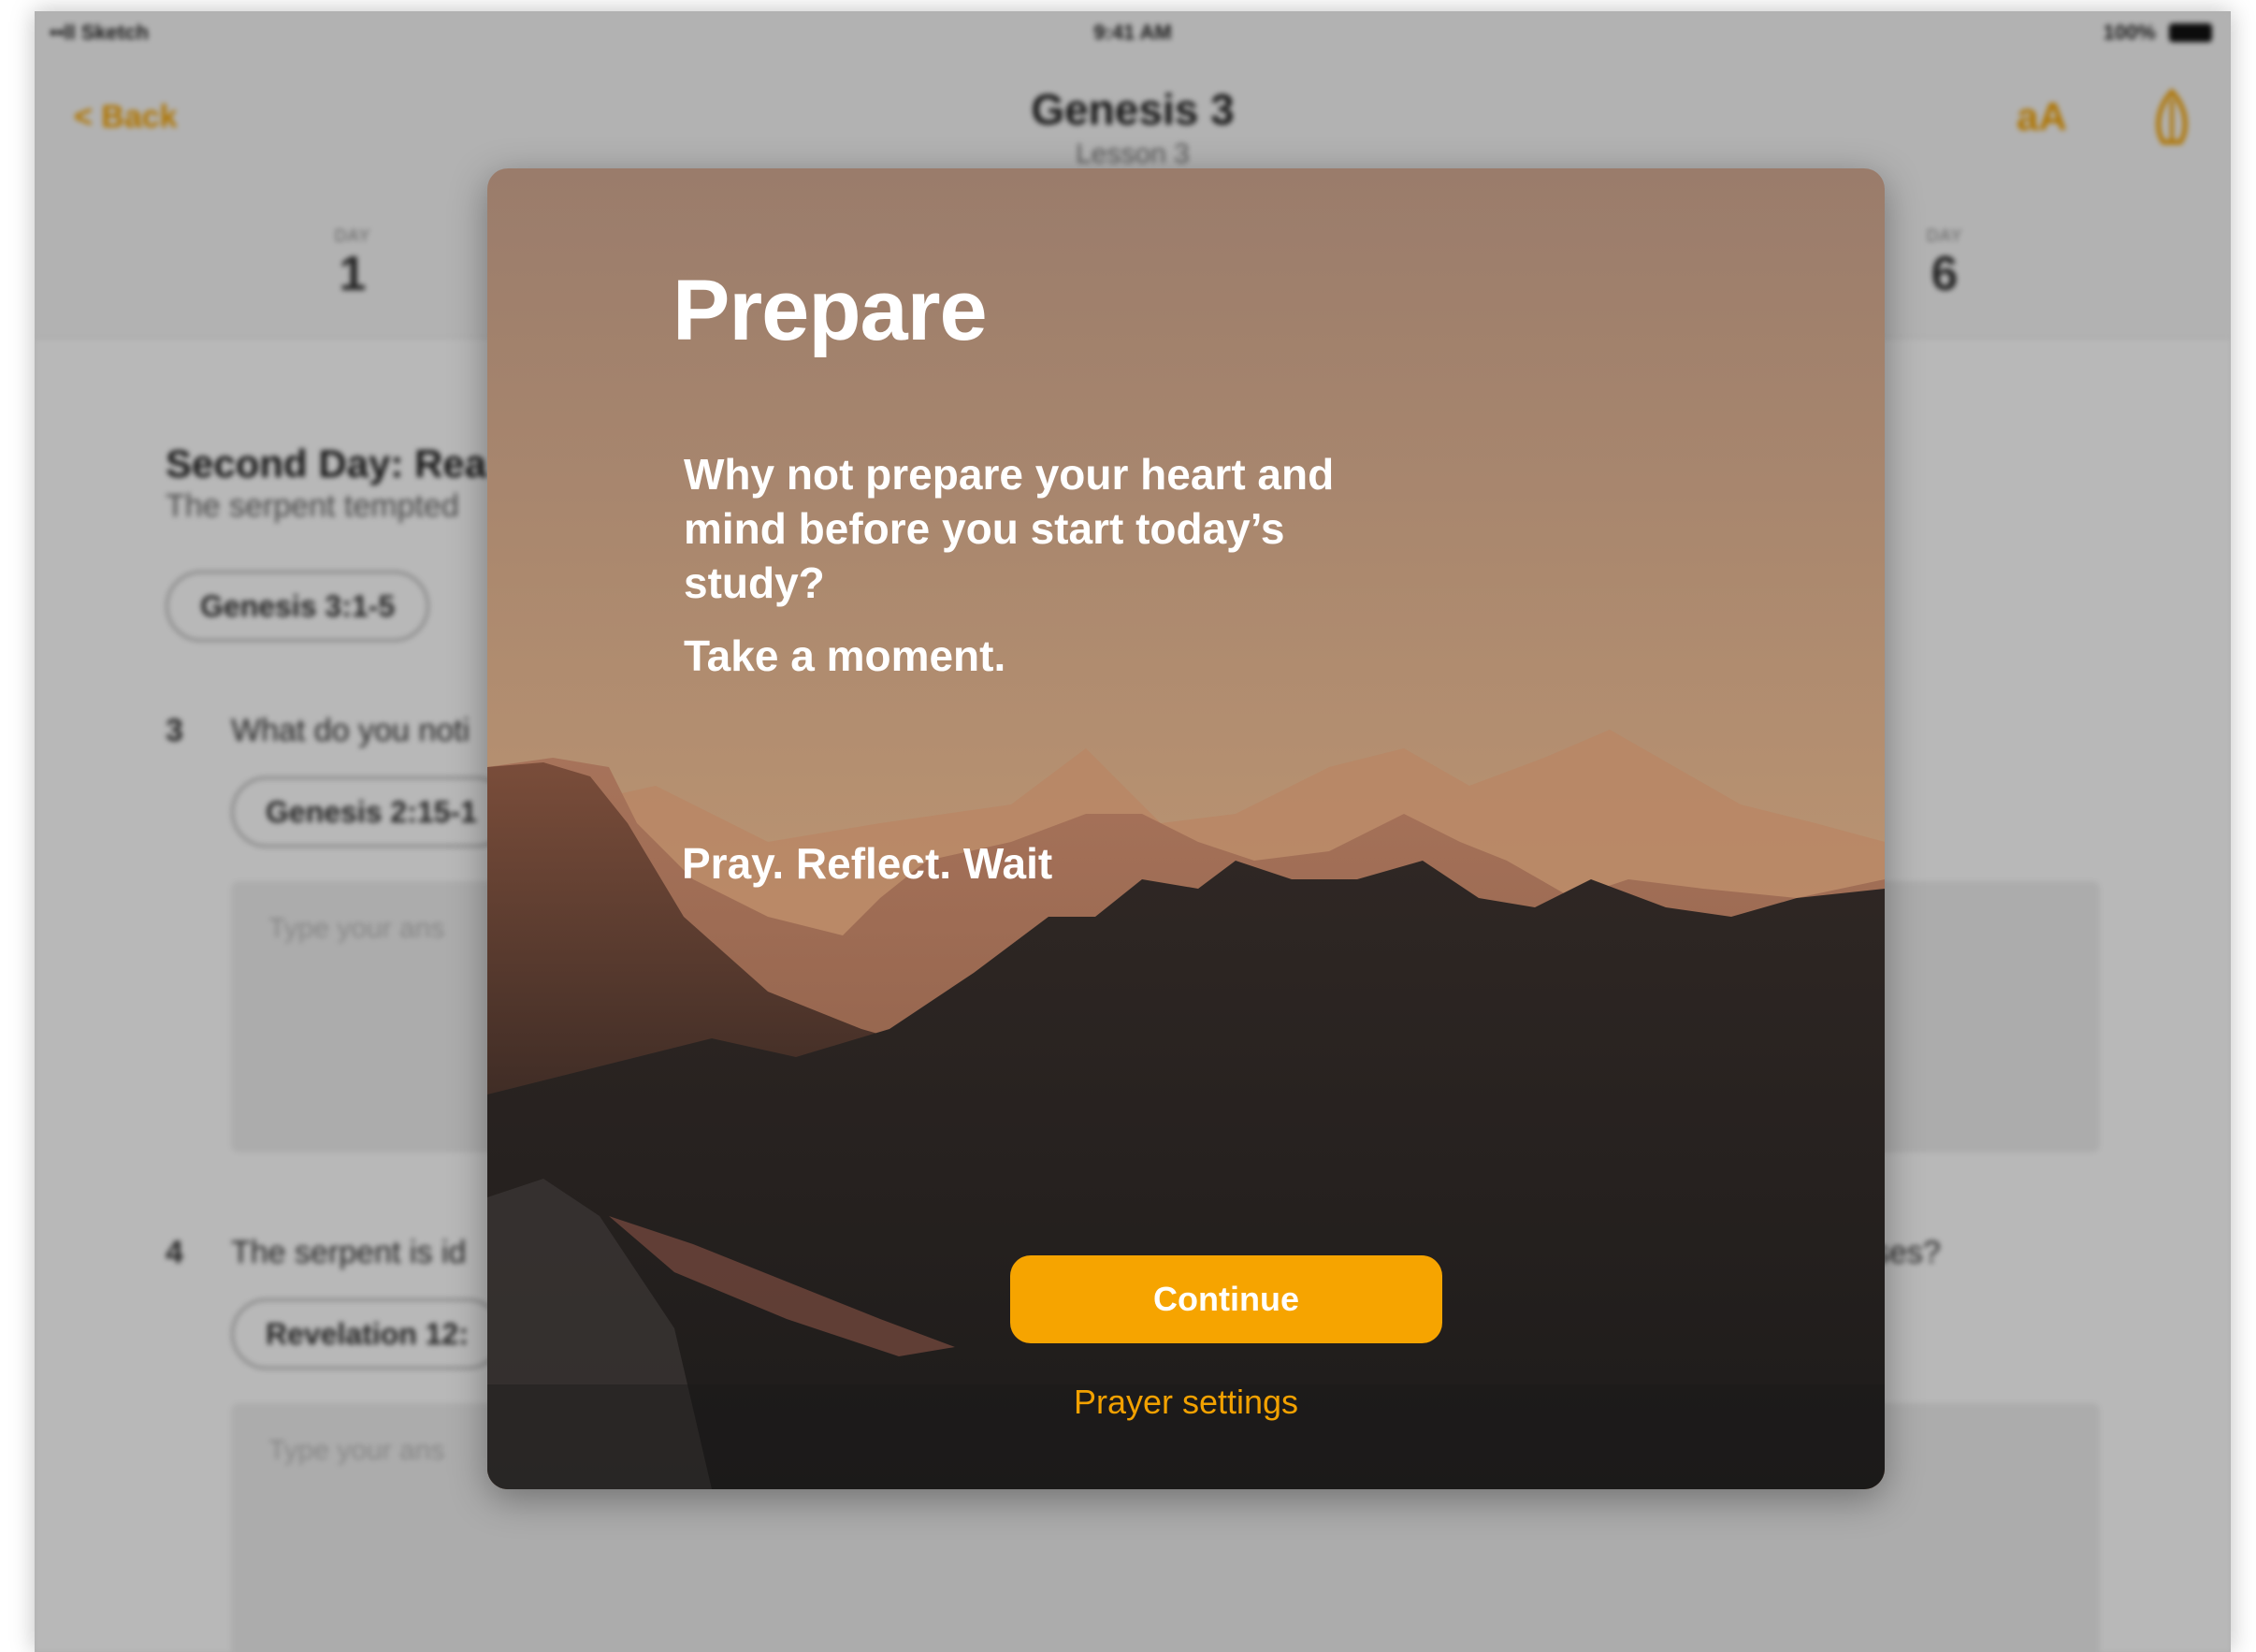  What do you see at coordinates (1226, 1299) in the screenshot?
I see `continue-button: Continue` at bounding box center [1226, 1299].